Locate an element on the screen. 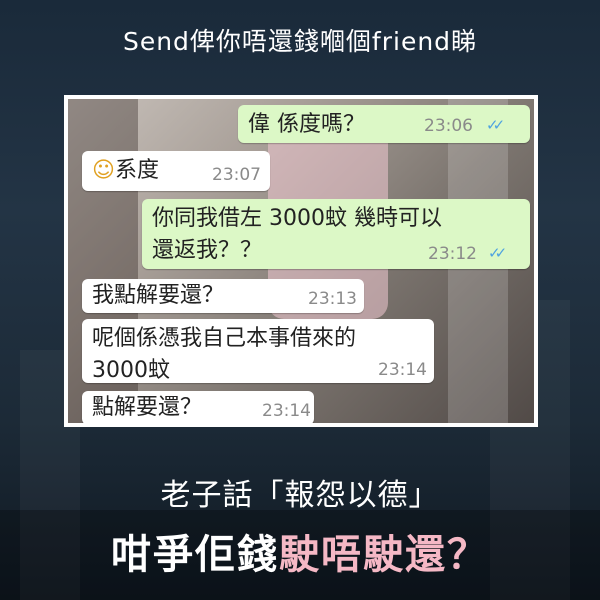 The width and height of the screenshot is (600, 600). message-bubble-outgoing: 偉 係度嗎？ 23:06 ✓✓ is located at coordinates (384, 124).